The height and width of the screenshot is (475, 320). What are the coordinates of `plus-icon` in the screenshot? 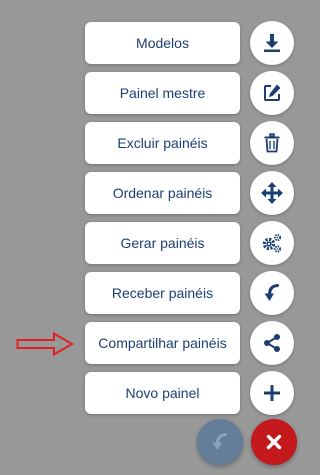 It's located at (272, 393).